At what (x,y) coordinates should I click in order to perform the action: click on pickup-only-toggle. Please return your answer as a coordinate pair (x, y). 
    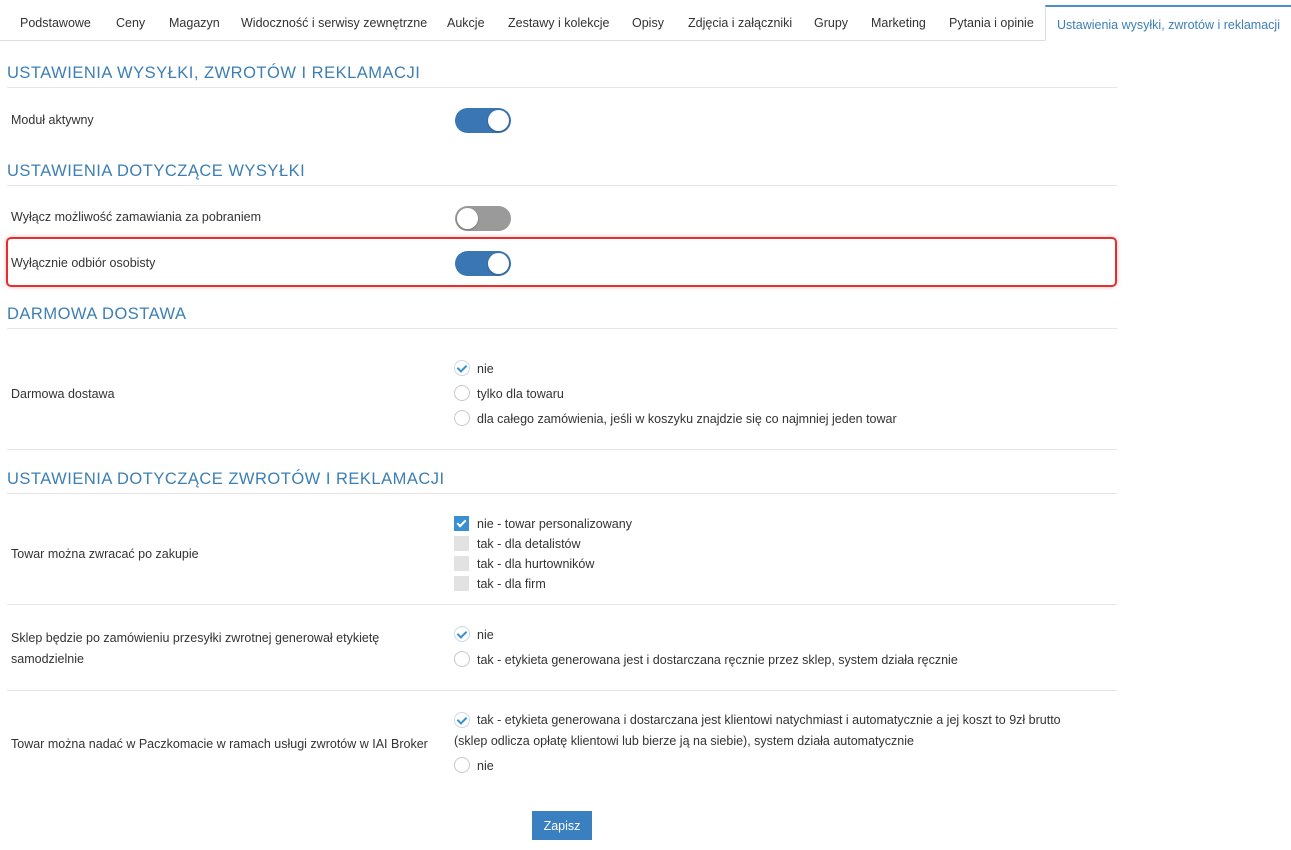
    Looking at the image, I should click on (483, 263).